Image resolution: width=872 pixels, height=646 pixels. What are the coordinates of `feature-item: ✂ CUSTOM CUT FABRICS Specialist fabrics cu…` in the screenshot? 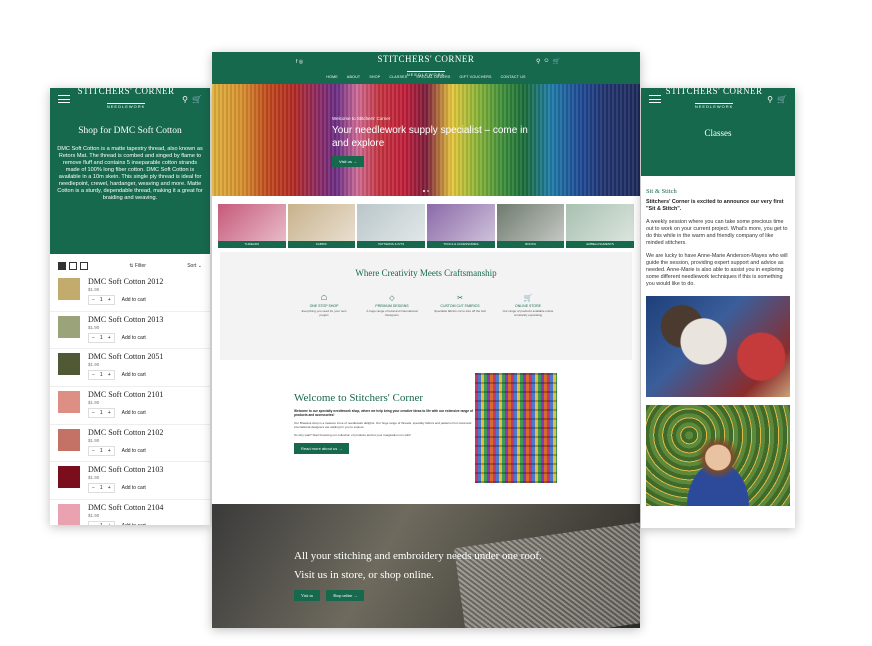 It's located at (460, 306).